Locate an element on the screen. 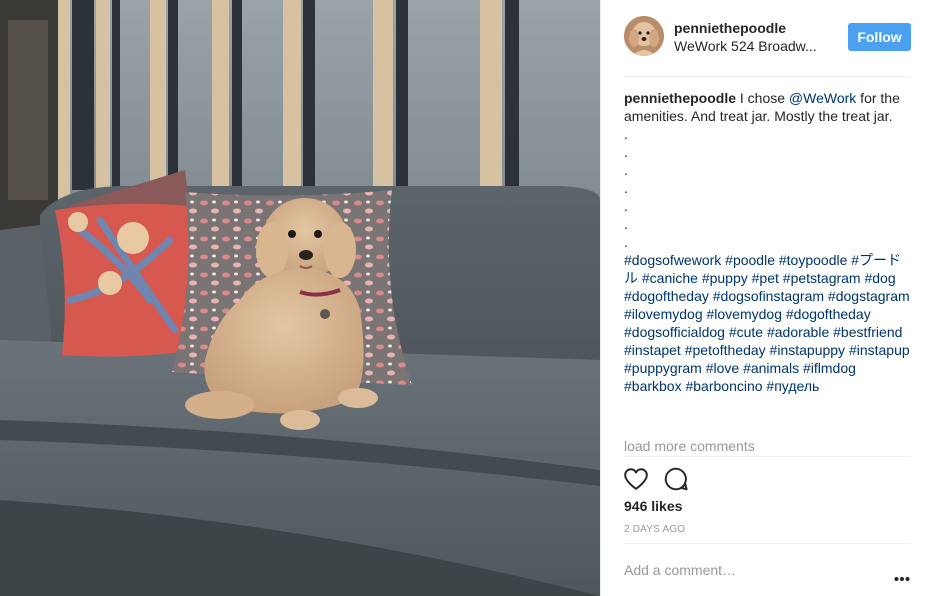  comment-icon is located at coordinates (676, 479).